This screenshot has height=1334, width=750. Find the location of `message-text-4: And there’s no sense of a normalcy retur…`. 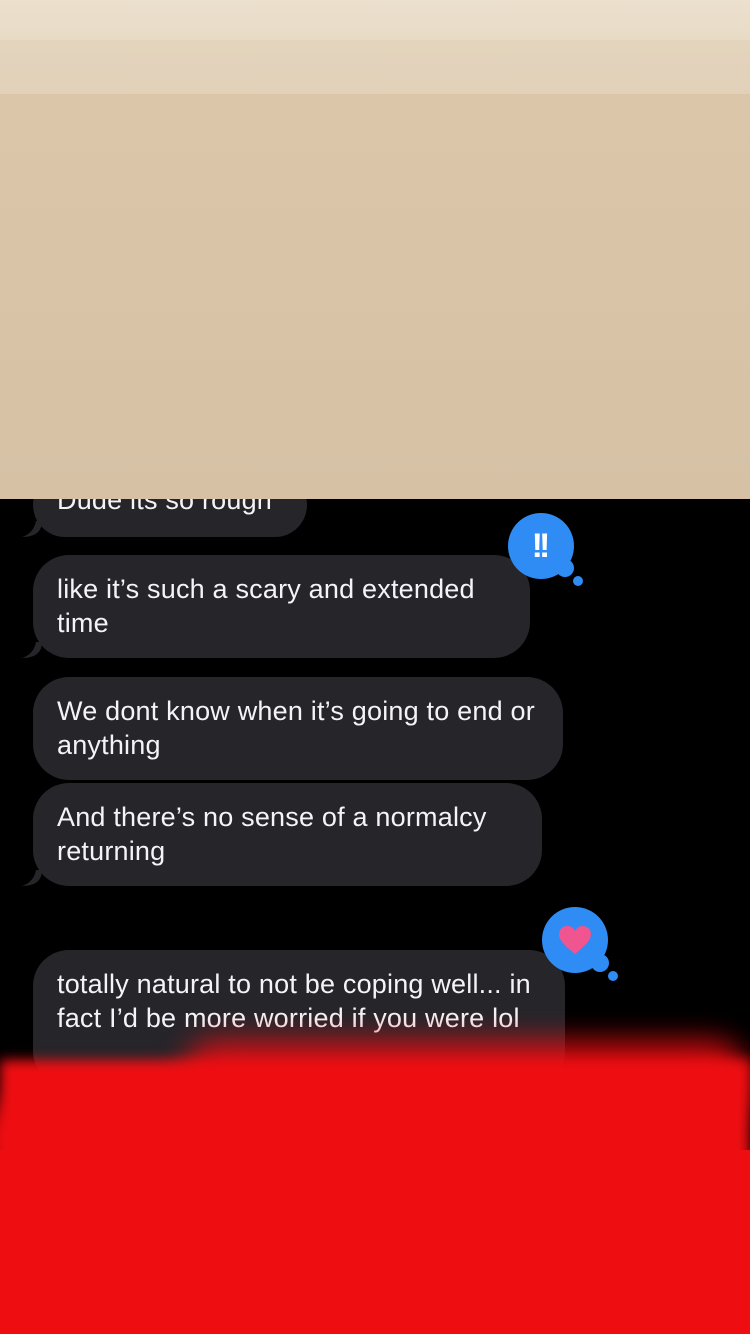

message-text-4: And there’s no sense of a normalcy retur… is located at coordinates (272, 834).